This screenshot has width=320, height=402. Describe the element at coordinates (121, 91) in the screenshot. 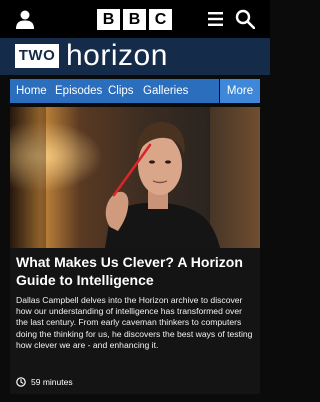

I see `nav-item-clips: Clips` at that location.